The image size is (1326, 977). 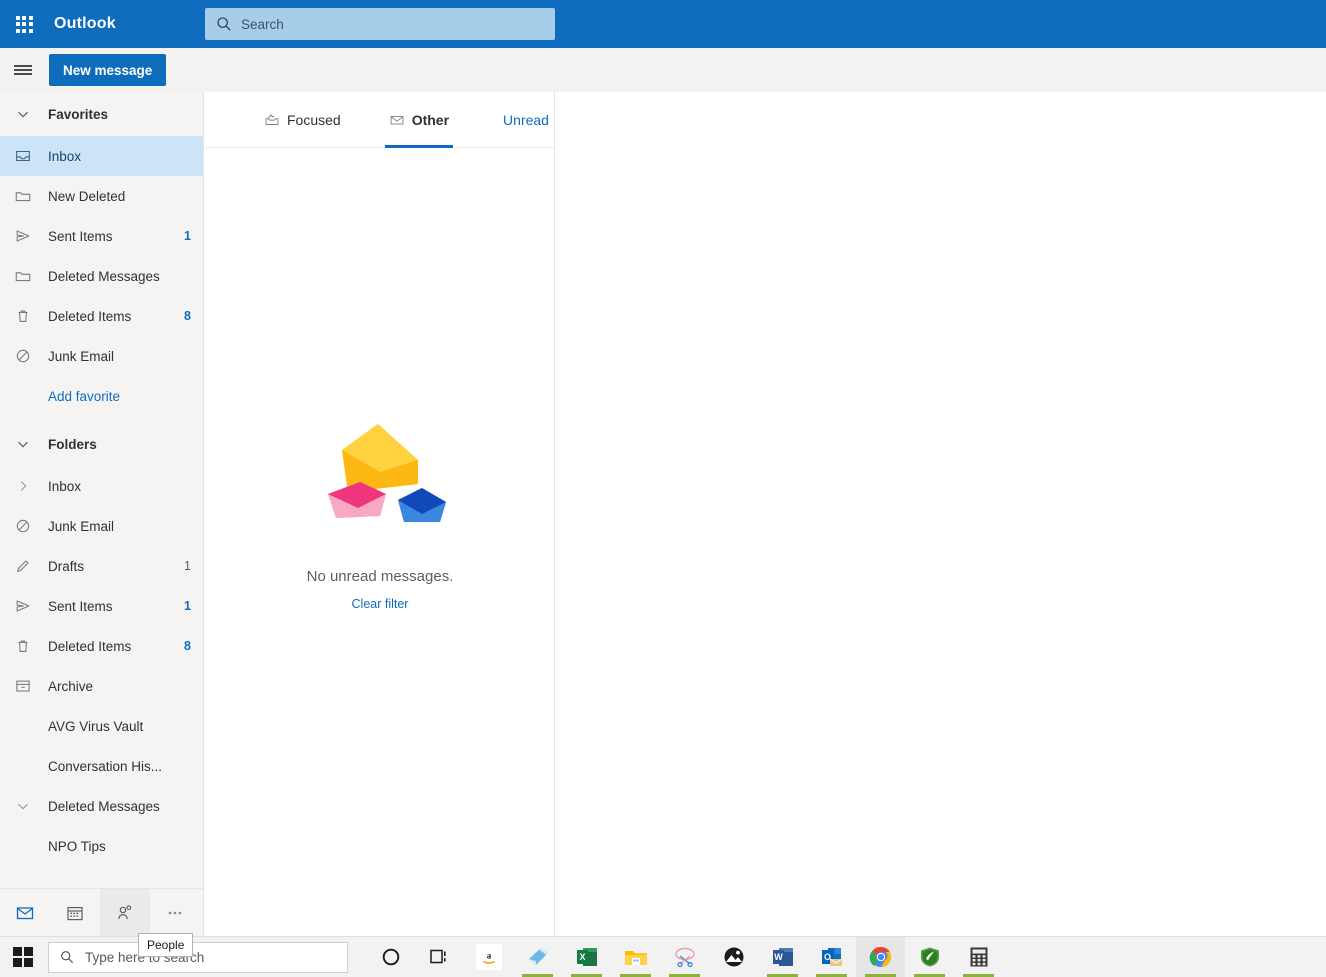 What do you see at coordinates (393, 24) in the screenshot?
I see `search-input` at bounding box center [393, 24].